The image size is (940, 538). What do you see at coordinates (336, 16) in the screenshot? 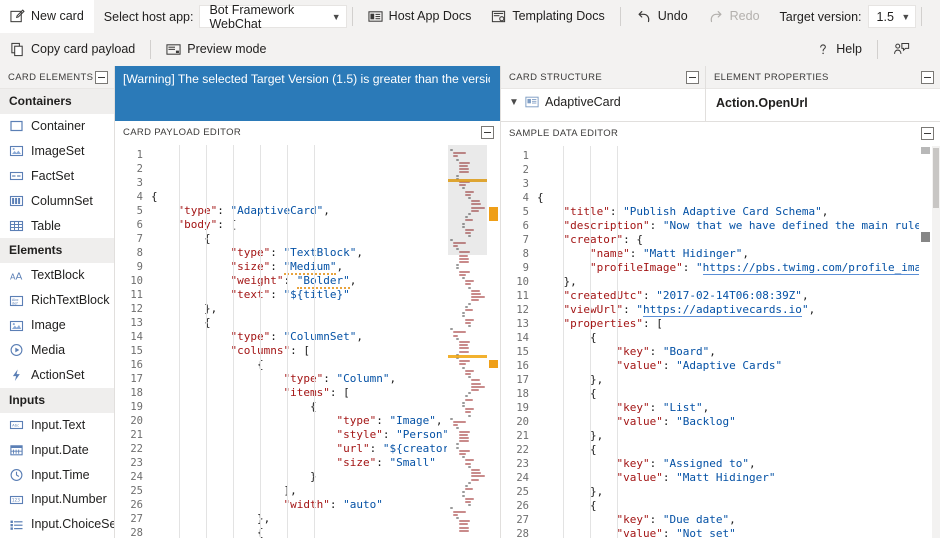
I see `chevron-down-icon: ▼` at bounding box center [336, 16].